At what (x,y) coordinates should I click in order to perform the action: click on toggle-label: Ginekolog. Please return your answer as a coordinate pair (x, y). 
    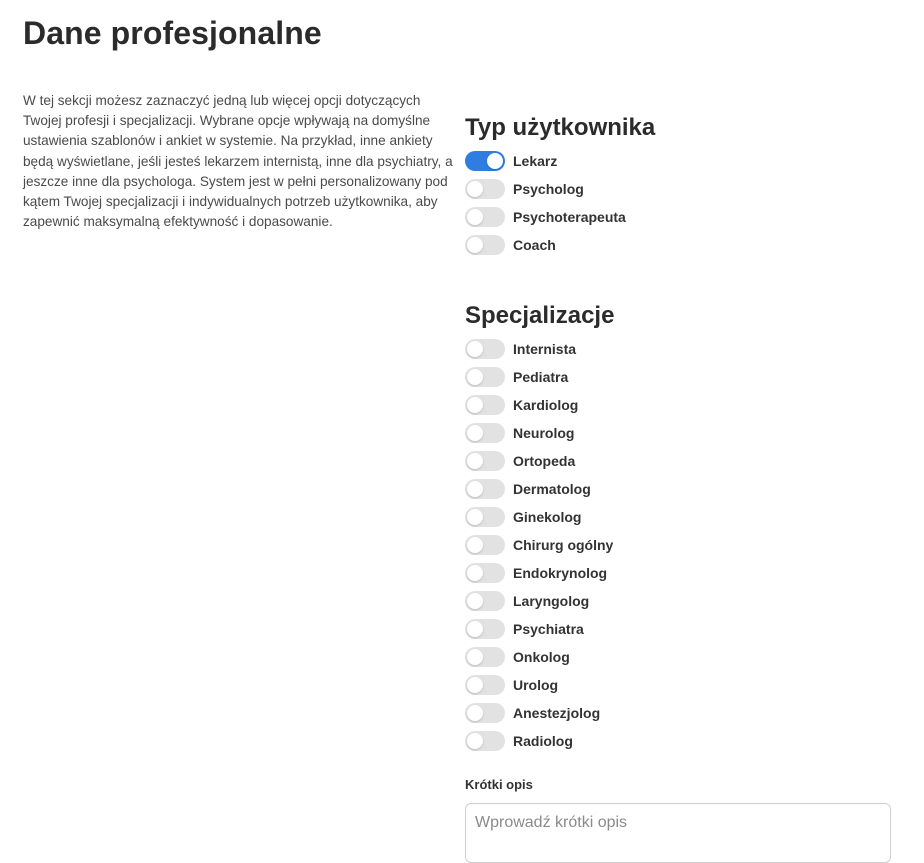
    Looking at the image, I should click on (547, 517).